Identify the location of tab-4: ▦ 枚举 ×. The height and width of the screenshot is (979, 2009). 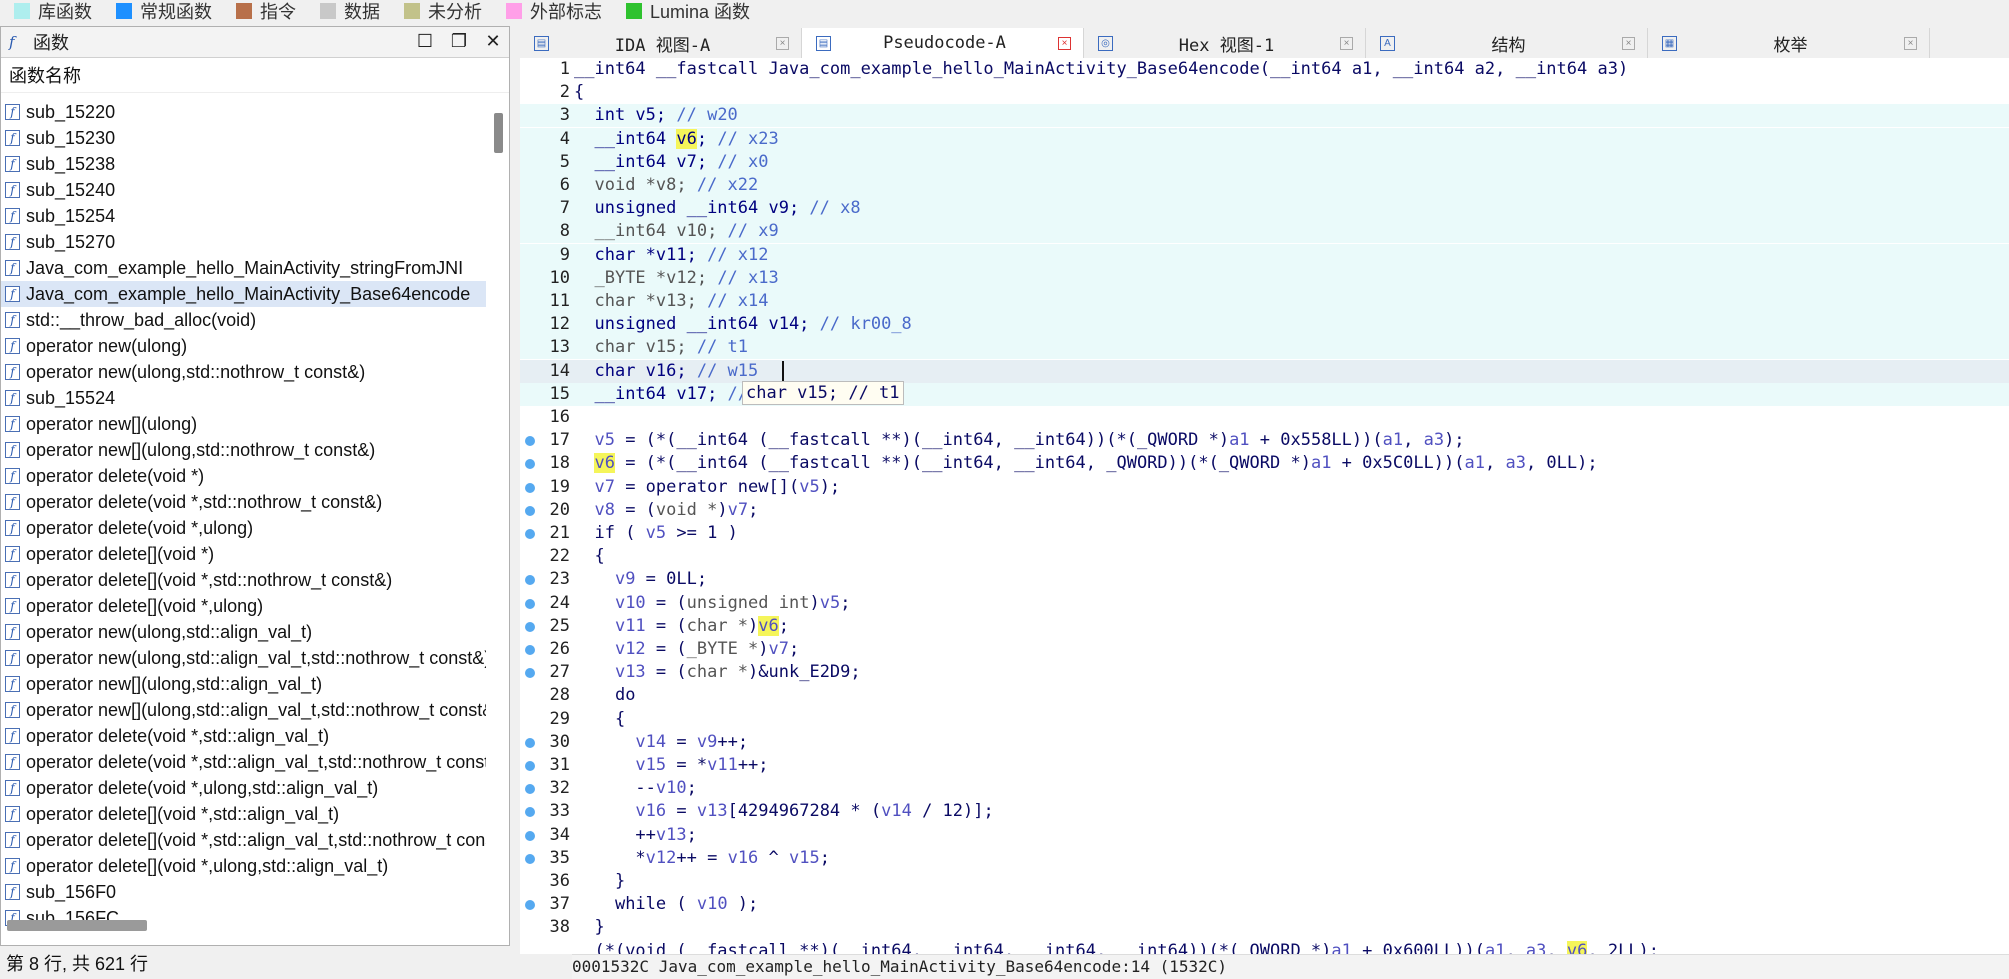
(1789, 43).